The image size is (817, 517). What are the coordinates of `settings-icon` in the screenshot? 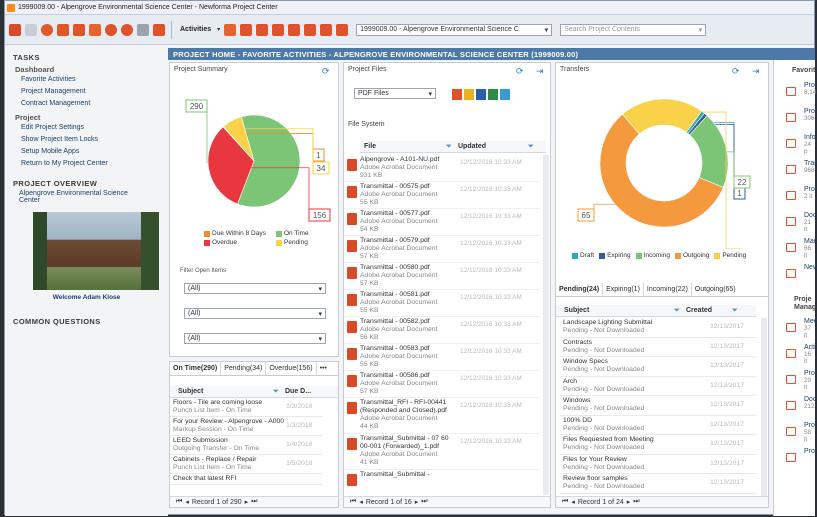 It's located at (127, 29).